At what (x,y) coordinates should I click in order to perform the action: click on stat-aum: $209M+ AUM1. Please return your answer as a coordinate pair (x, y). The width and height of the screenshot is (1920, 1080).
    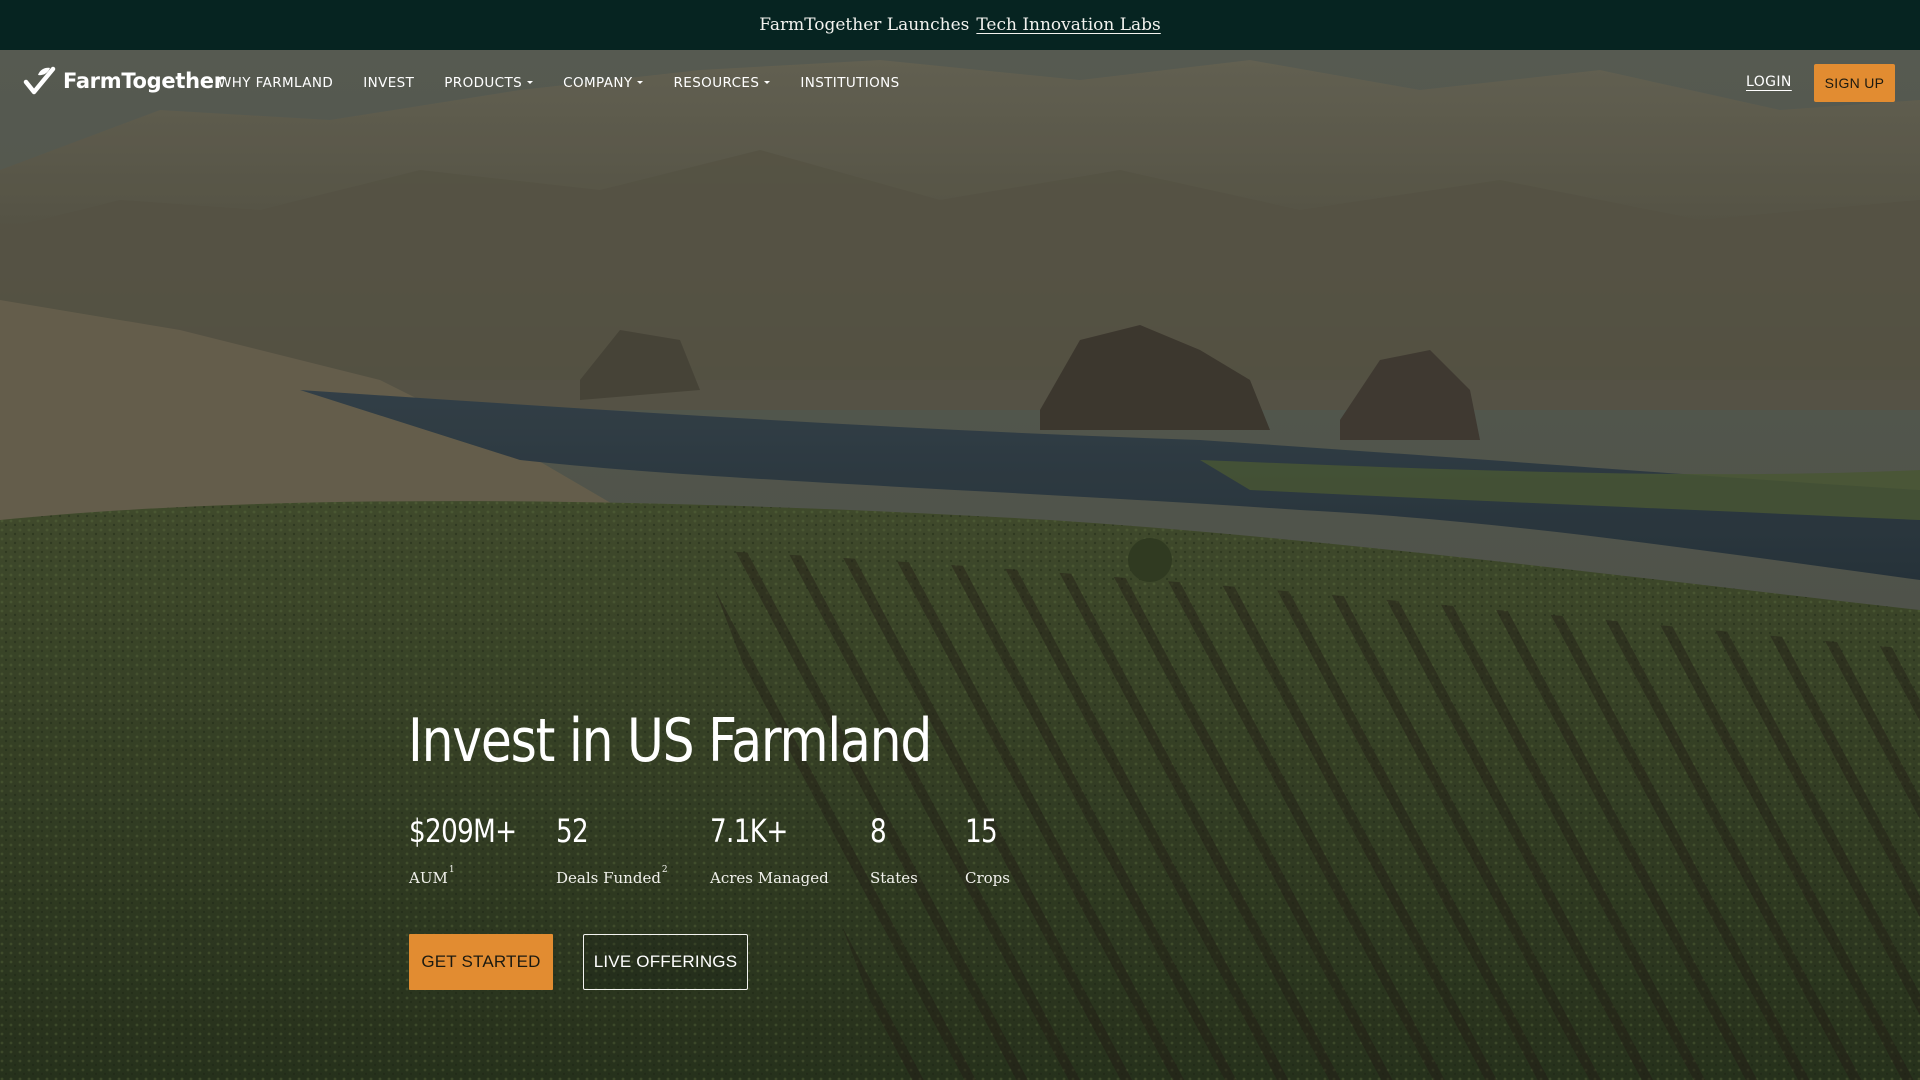
    Looking at the image, I should click on (474, 849).